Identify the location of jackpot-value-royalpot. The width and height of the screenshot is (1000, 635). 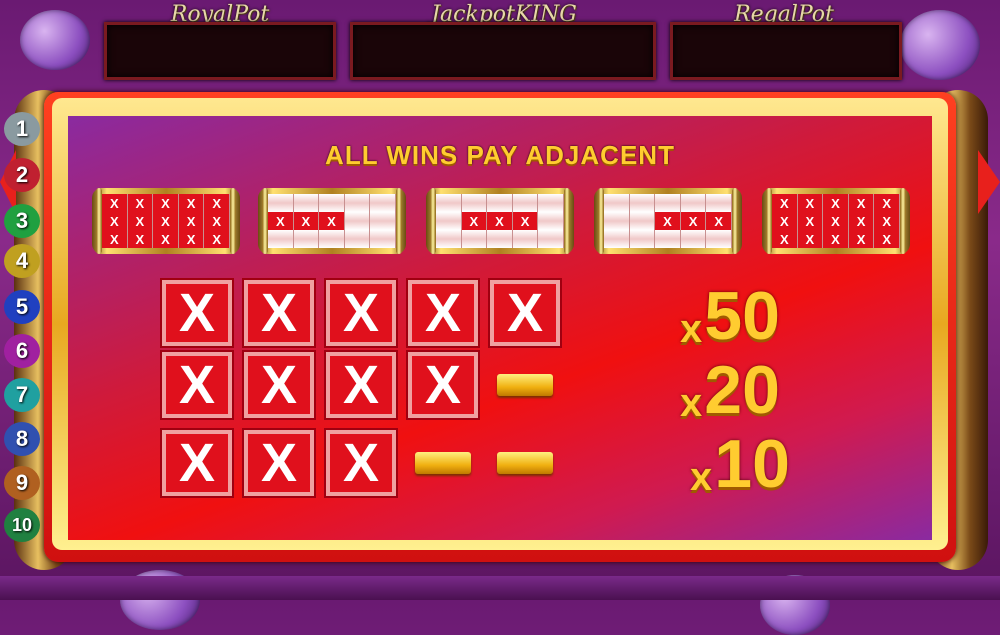
(220, 51).